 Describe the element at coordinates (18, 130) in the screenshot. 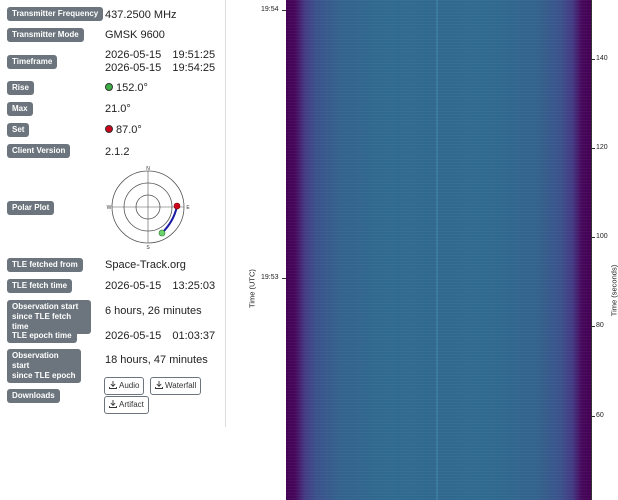

I see `set-label: Set` at that location.